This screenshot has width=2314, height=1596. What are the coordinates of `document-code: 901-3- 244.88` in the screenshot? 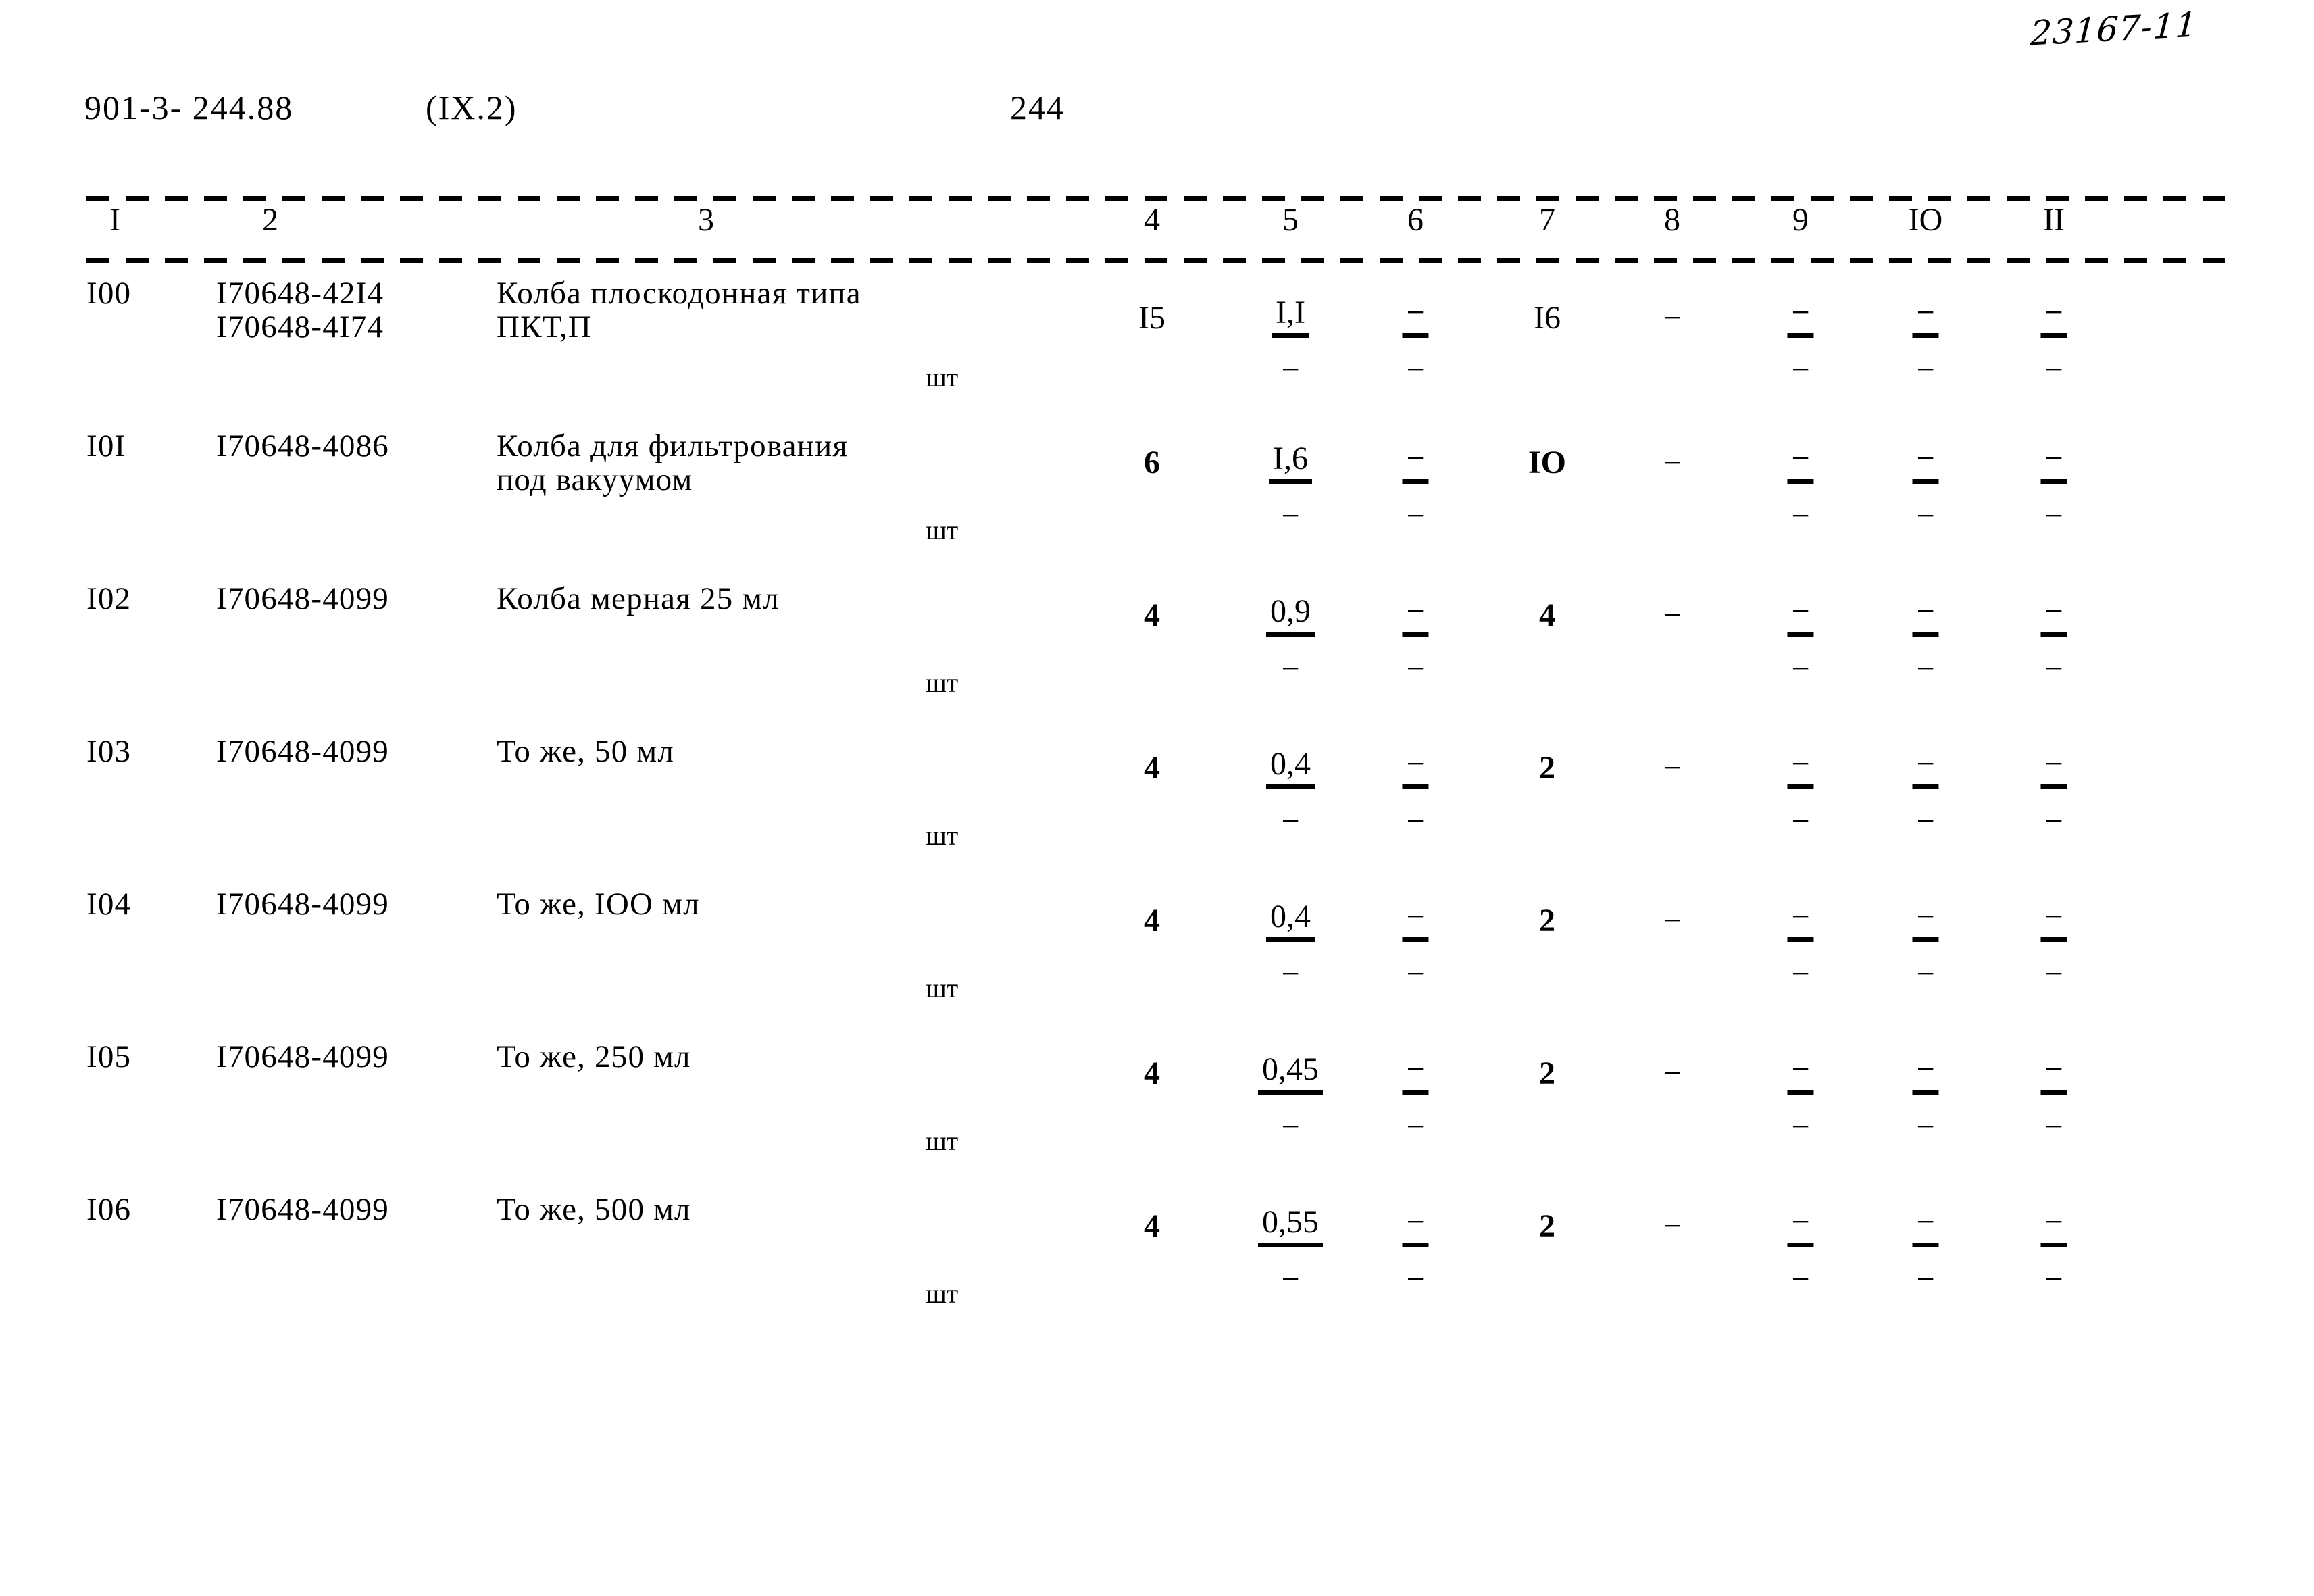 It's located at (189, 107).